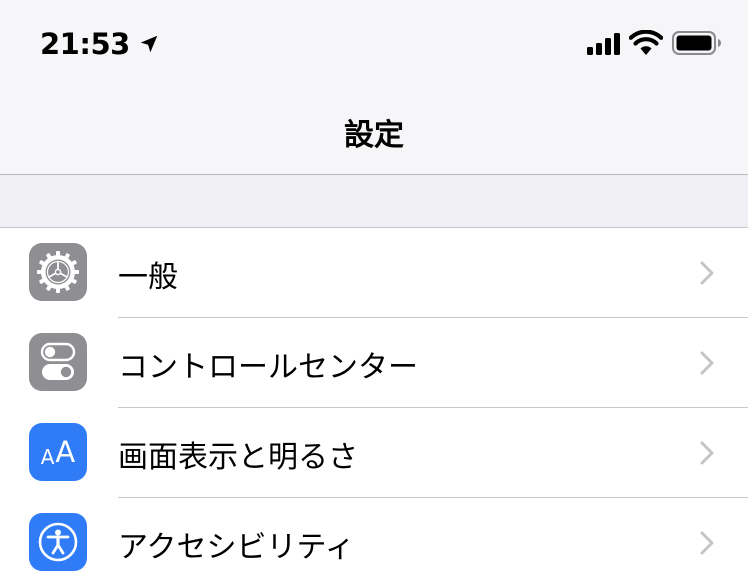 The width and height of the screenshot is (748, 588). Describe the element at coordinates (236, 547) in the screenshot. I see `settings-row-label: アクセシビリティ` at that location.